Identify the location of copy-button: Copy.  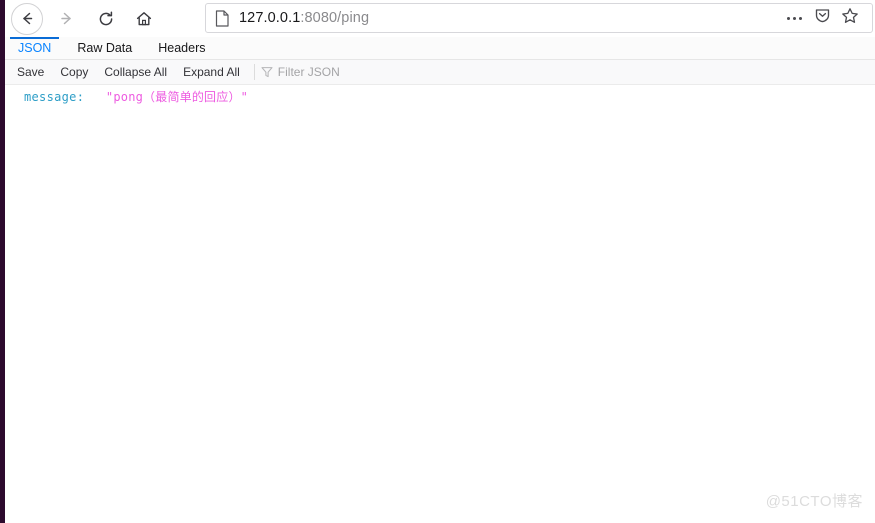
(74, 72).